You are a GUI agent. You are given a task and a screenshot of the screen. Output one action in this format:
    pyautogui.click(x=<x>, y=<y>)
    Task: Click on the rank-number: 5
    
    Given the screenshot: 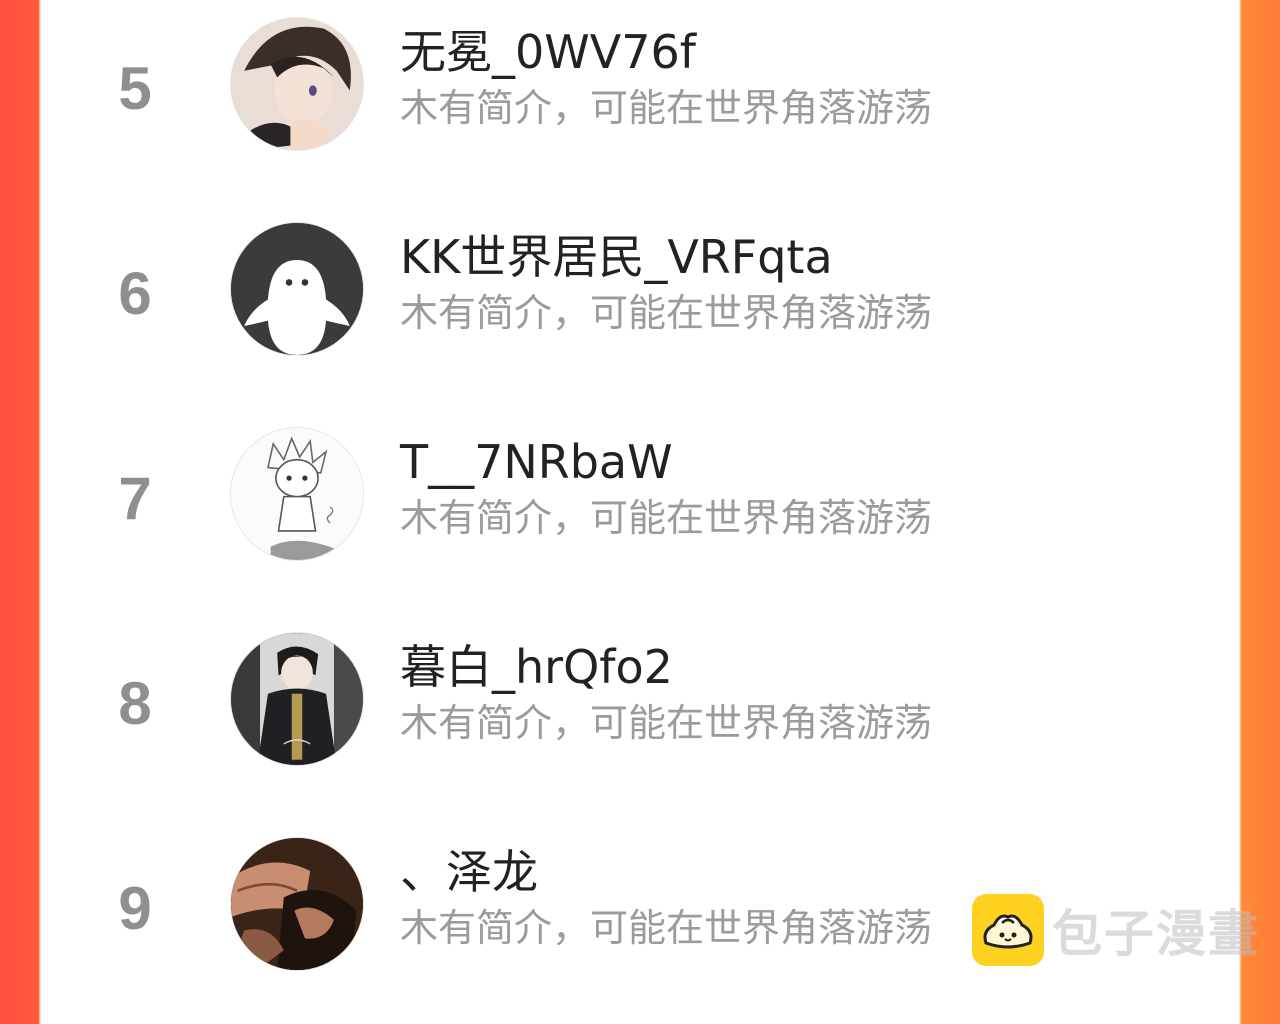 What is the action you would take?
    pyautogui.click(x=135, y=88)
    